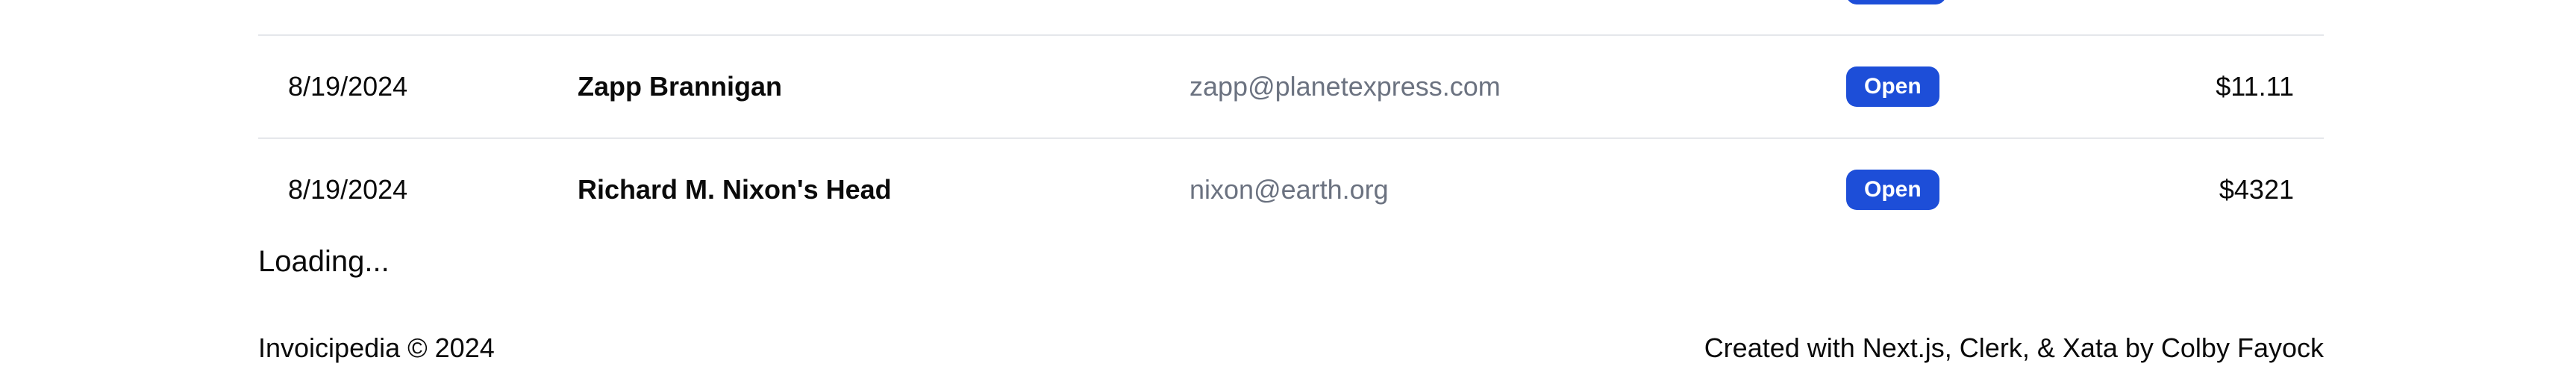 This screenshot has width=2576, height=390. What do you see at coordinates (1896, 2) in the screenshot?
I see `status-badge-partial` at bounding box center [1896, 2].